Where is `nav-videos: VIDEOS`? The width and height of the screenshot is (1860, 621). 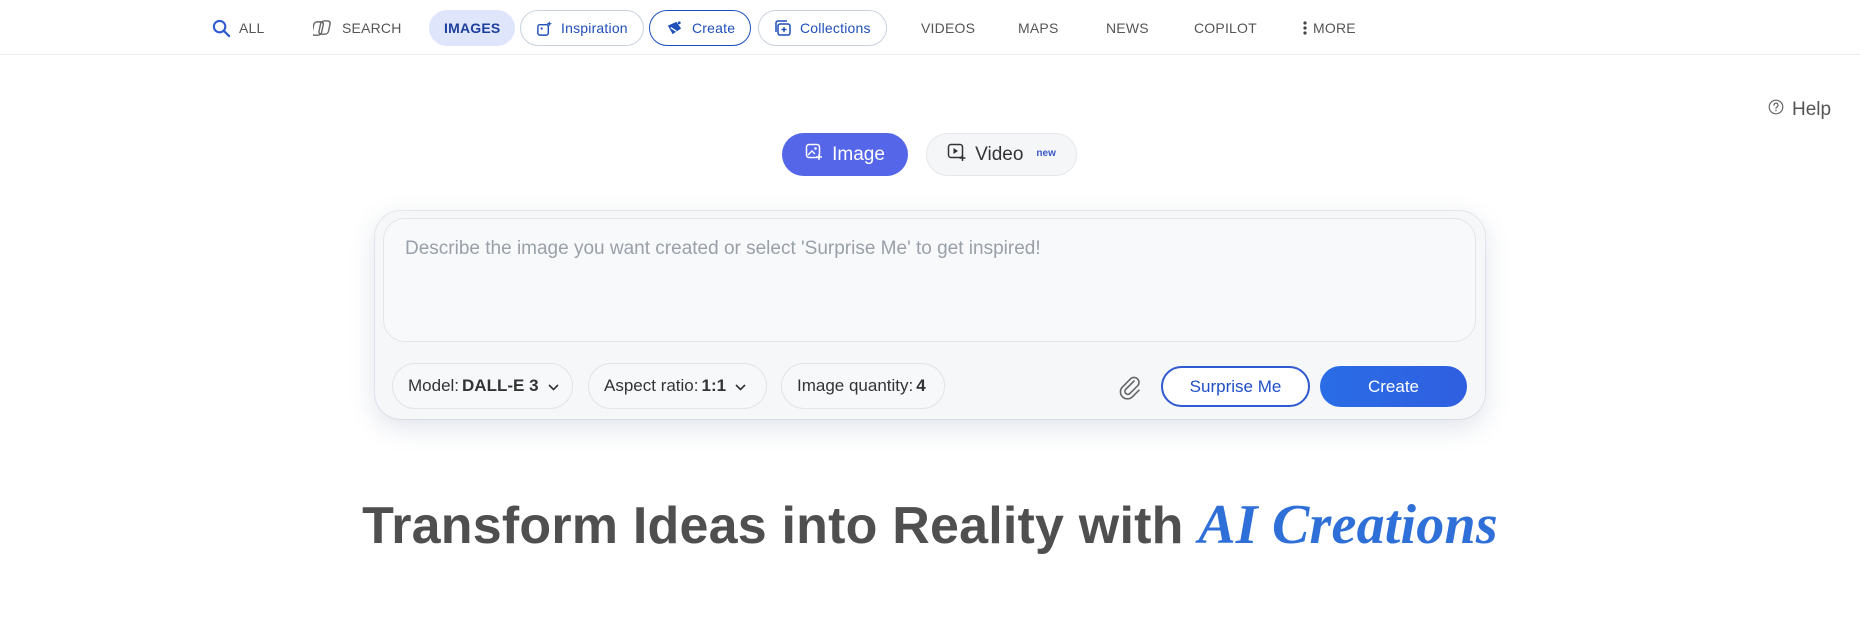 nav-videos: VIDEOS is located at coordinates (948, 28).